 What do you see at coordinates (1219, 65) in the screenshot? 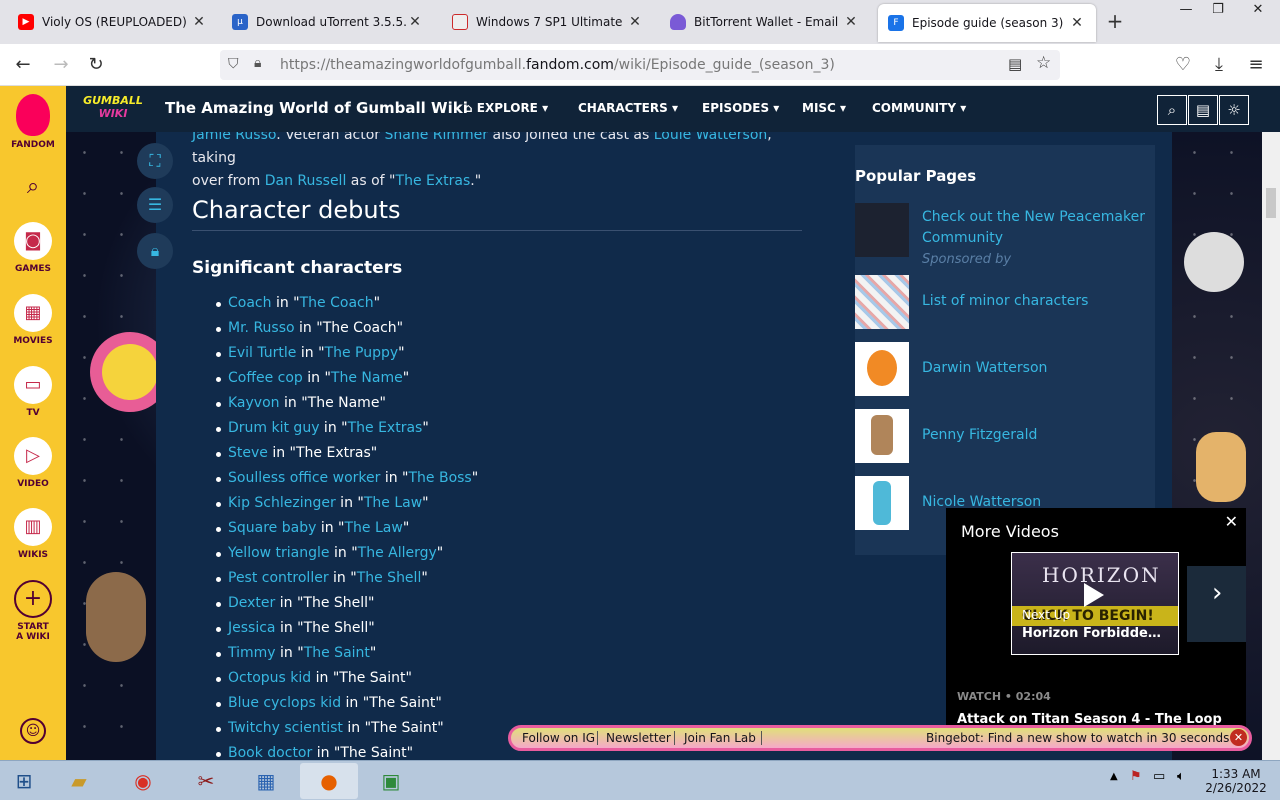
I see `download-icon: ⤓` at bounding box center [1219, 65].